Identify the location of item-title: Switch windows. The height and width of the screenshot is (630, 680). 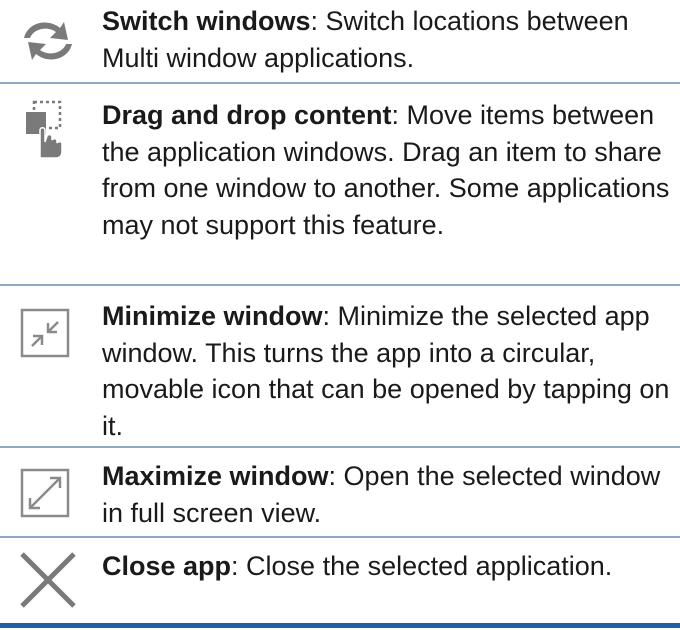
(206, 21).